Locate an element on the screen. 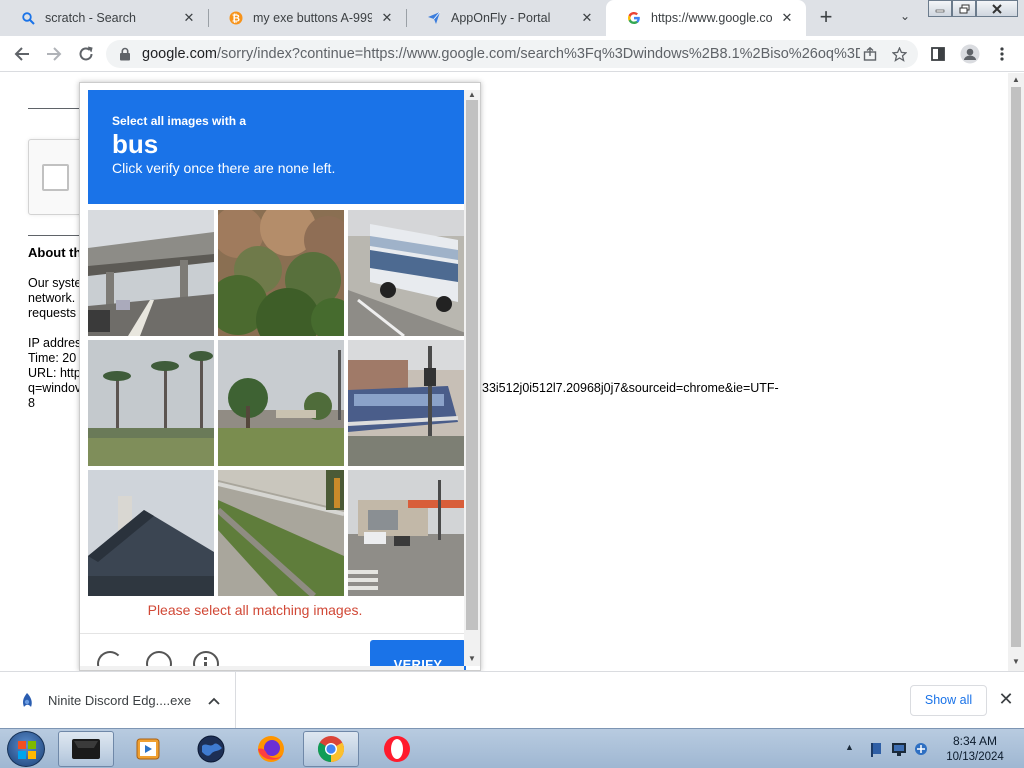 This screenshot has height=768, width=1024. tab-title: AppOnFly - Portal is located at coordinates (501, 18).